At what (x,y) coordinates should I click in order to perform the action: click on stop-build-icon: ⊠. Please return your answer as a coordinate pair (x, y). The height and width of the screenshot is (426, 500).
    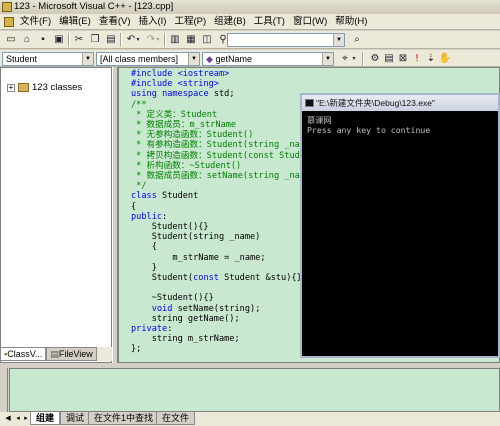
    Looking at the image, I should click on (403, 59).